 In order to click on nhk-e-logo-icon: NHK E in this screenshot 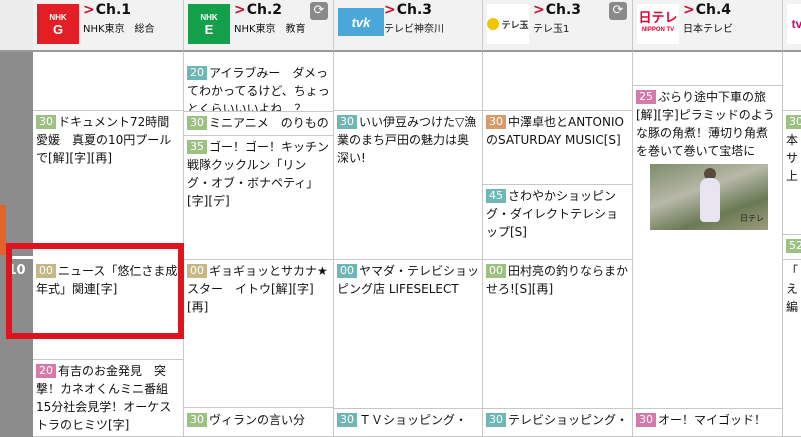, I will do `click(209, 24)`.